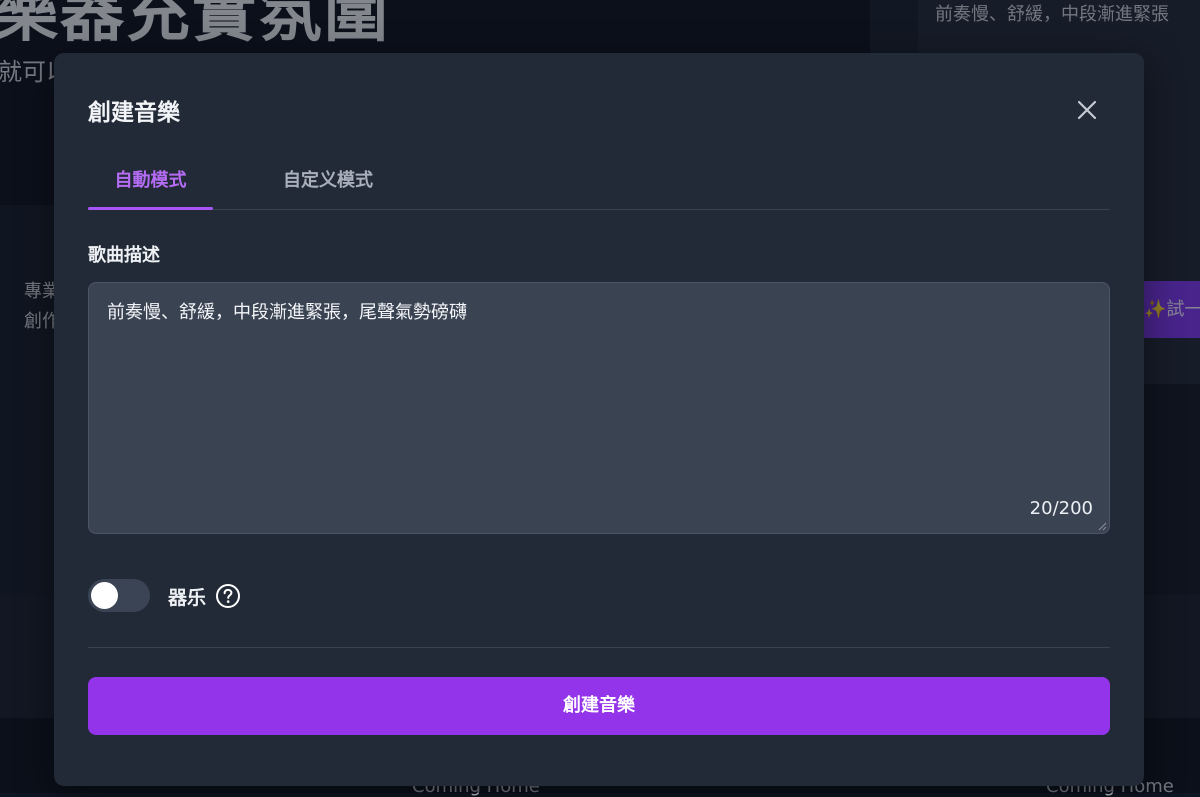  I want to click on close-icon, so click(1087, 110).